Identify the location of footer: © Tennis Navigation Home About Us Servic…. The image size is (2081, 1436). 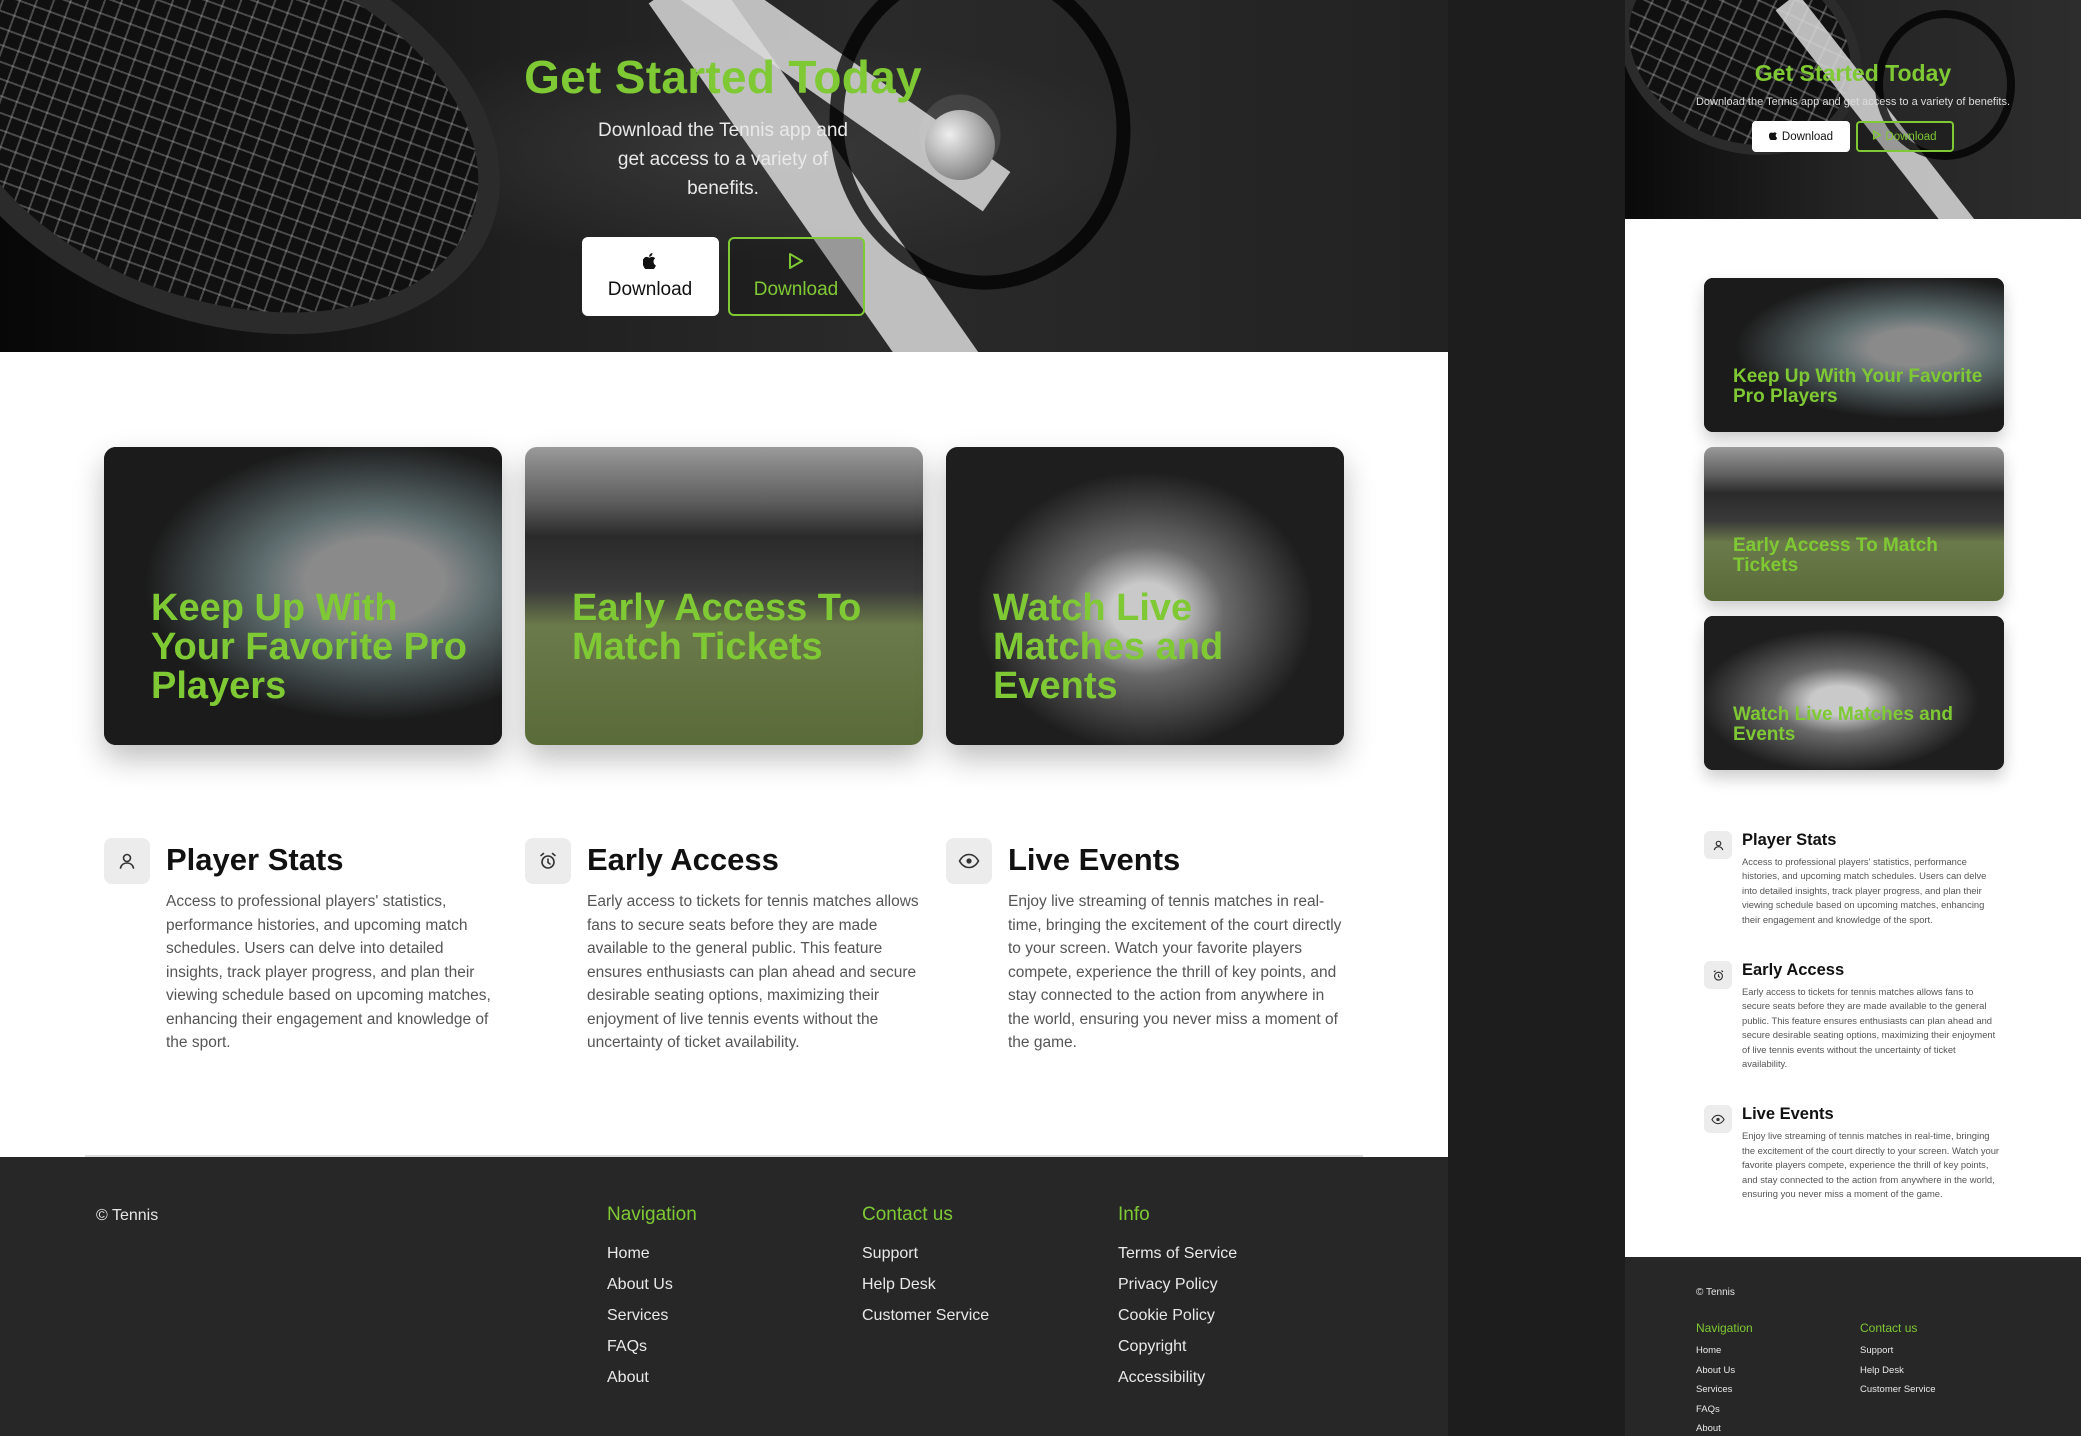
(724, 1296).